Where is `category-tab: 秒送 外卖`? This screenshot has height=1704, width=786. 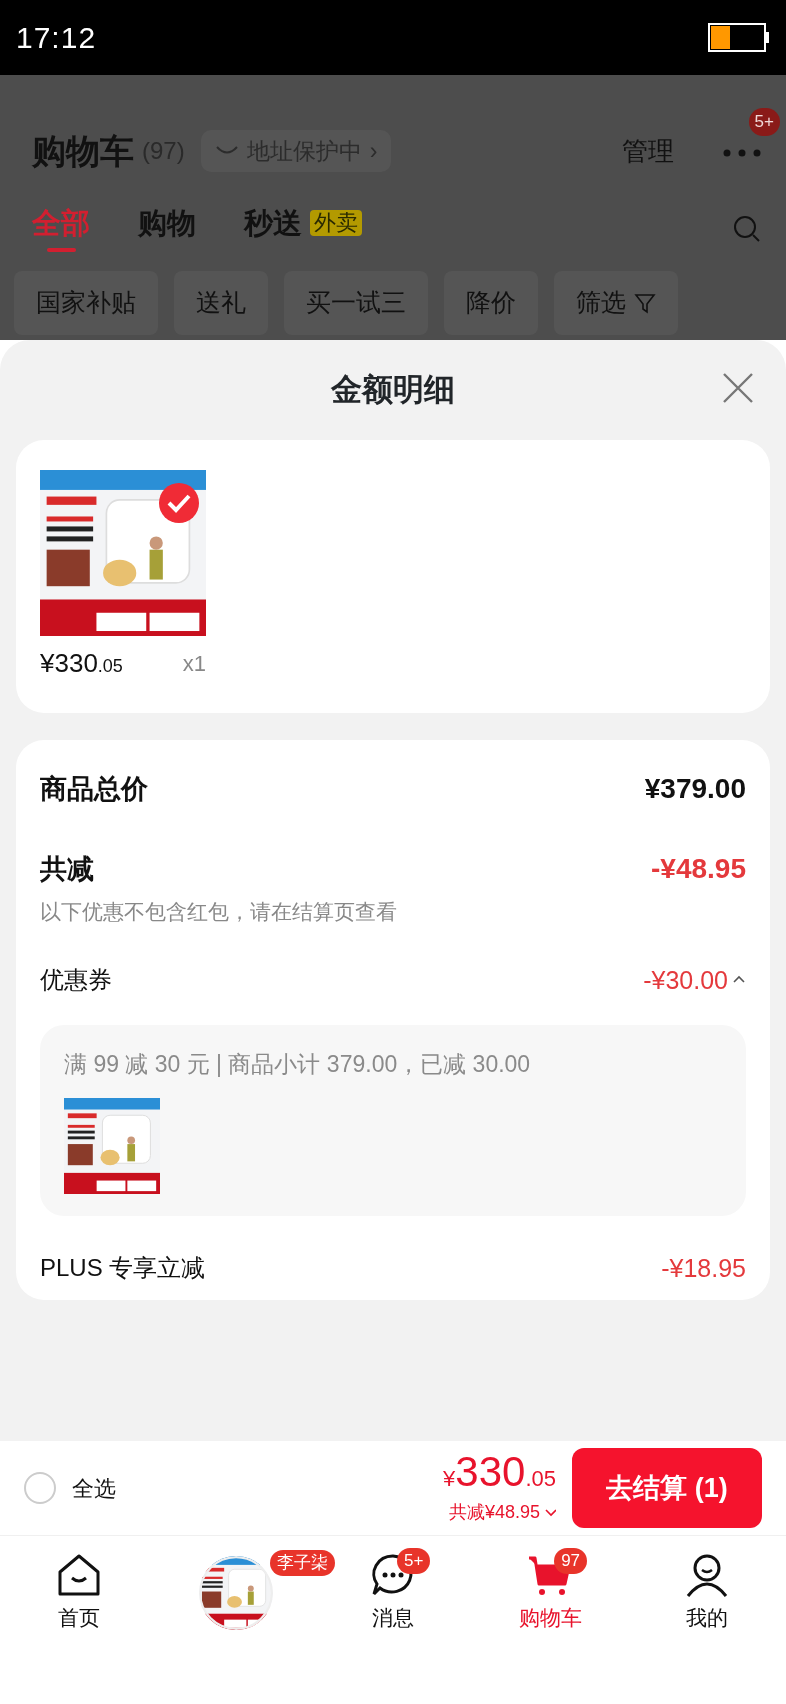 category-tab: 秒送 外卖 is located at coordinates (303, 229).